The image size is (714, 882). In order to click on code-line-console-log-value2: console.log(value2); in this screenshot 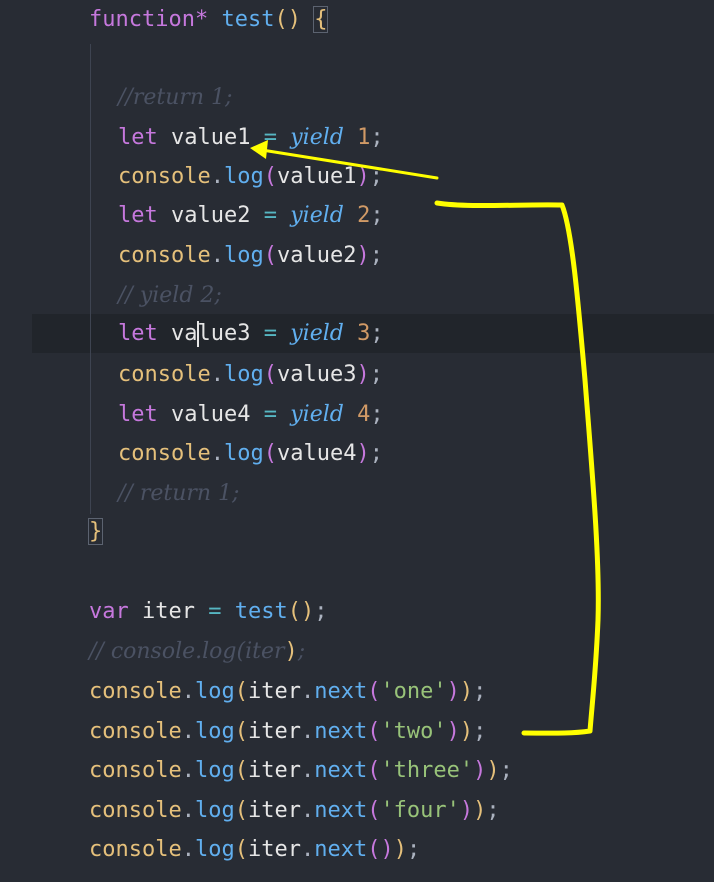, I will do `click(250, 256)`.